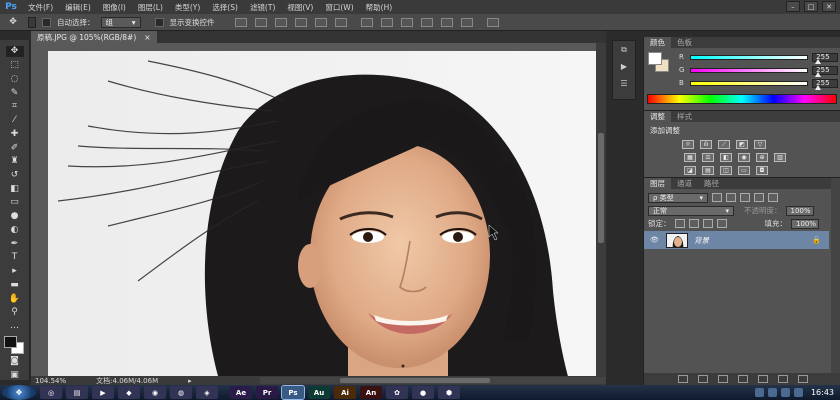 The width and height of the screenshot is (840, 400). Describe the element at coordinates (822, 392) in the screenshot. I see `taskbar-clock: 16:43` at that location.